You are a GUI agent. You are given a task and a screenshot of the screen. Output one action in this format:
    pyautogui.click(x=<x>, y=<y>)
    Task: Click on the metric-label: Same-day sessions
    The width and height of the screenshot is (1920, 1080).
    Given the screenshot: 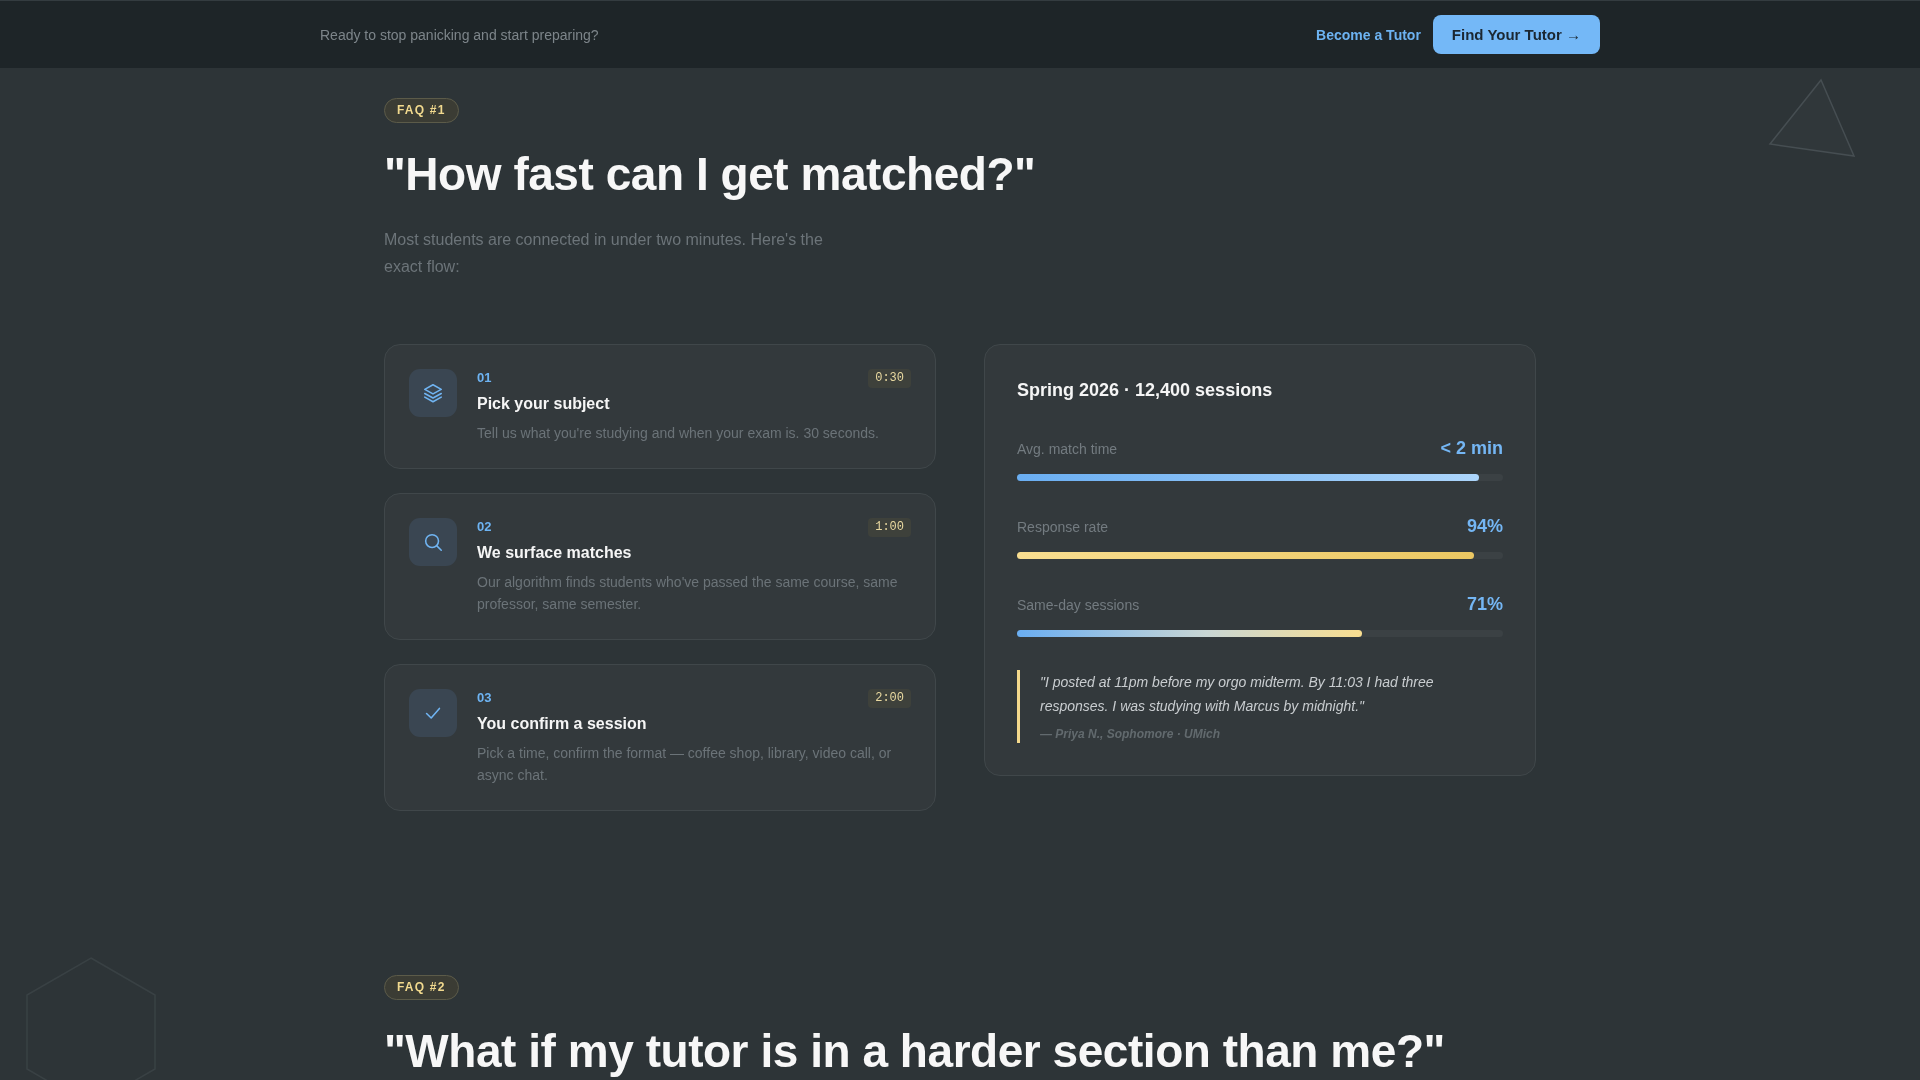 What is the action you would take?
    pyautogui.click(x=1078, y=604)
    